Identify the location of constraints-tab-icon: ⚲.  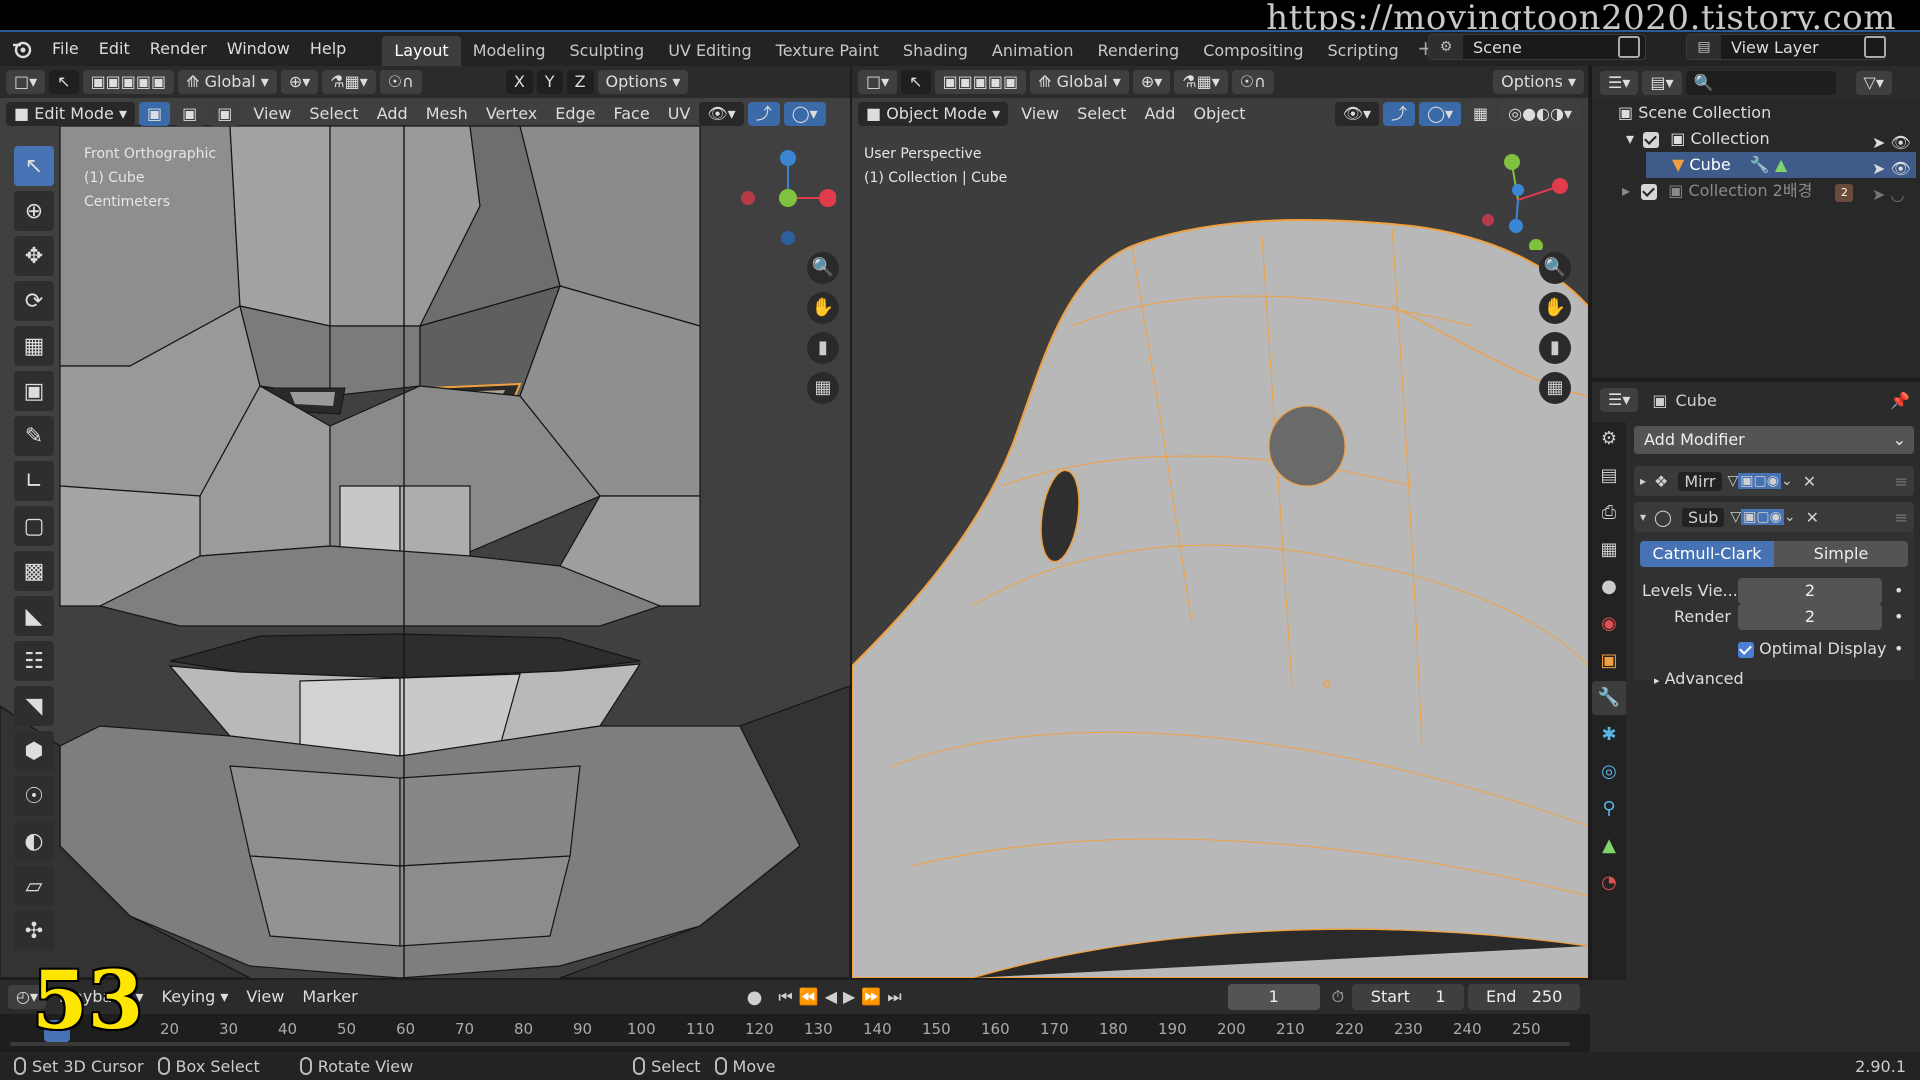
(1609, 809).